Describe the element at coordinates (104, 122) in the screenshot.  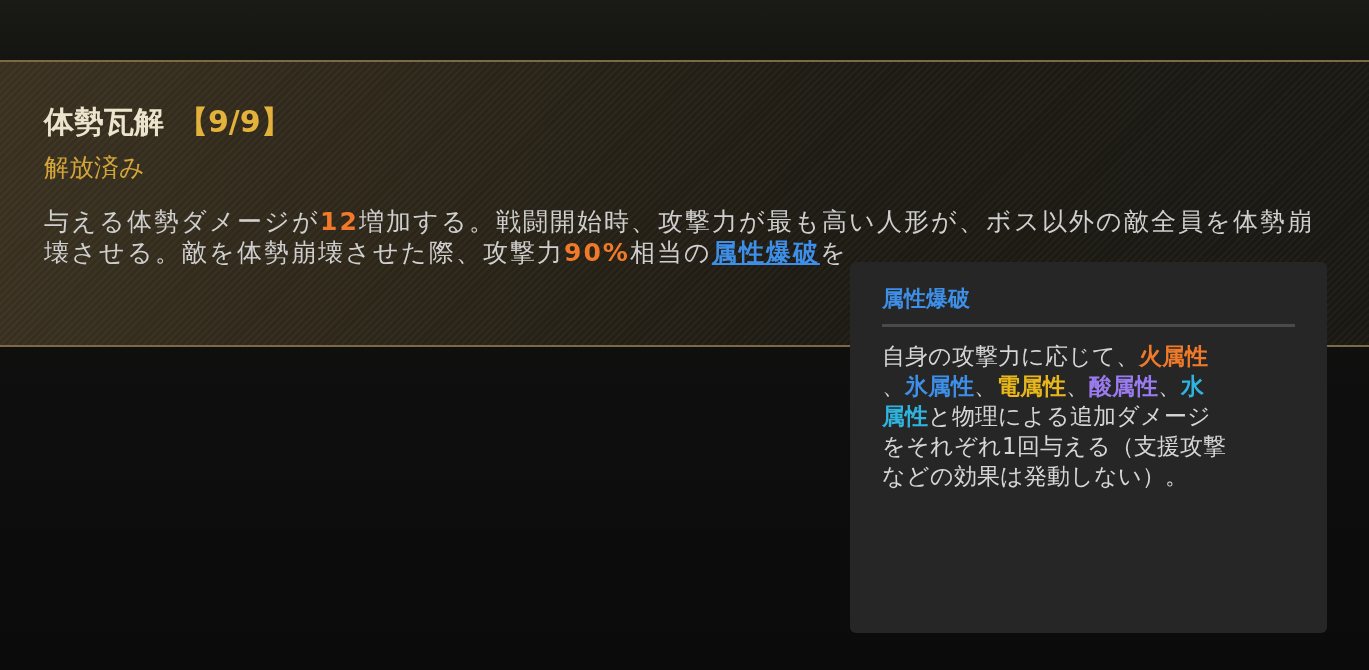
I see `skill-name: 体勢瓦解` at that location.